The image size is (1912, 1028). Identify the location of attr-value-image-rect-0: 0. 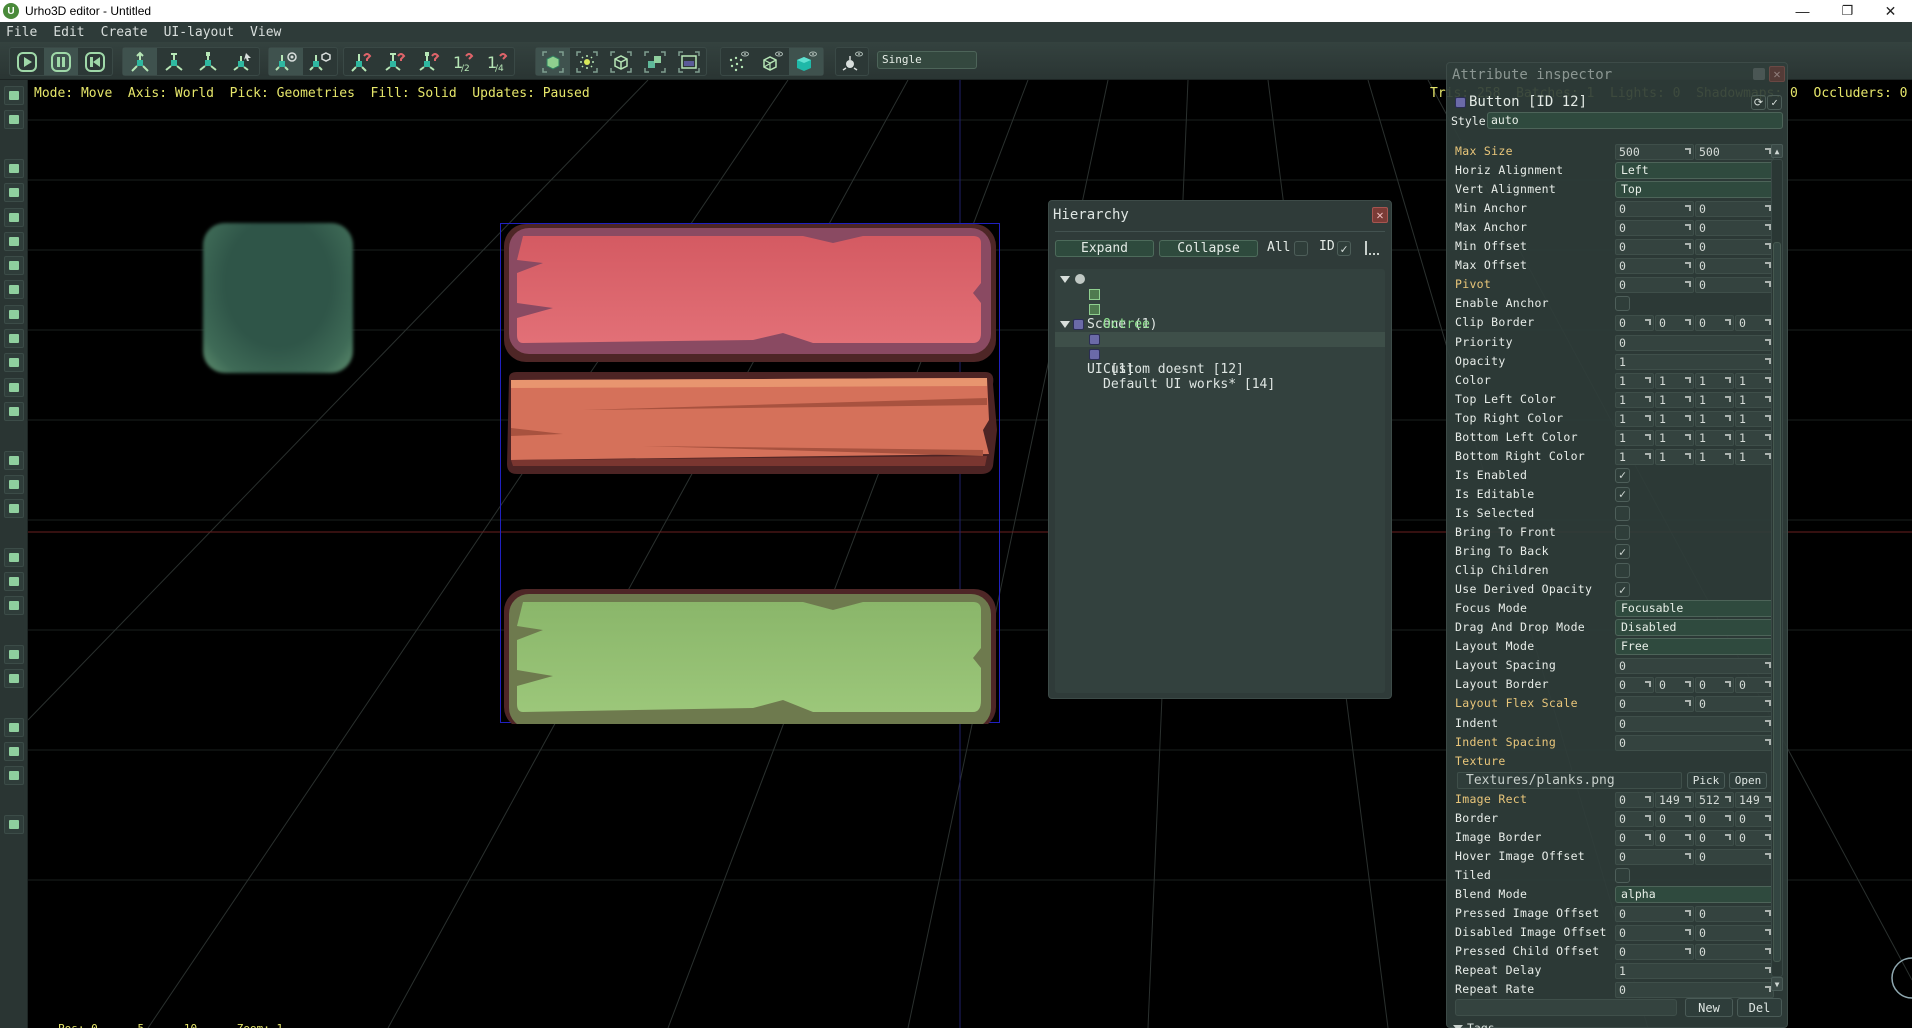
(1634, 799).